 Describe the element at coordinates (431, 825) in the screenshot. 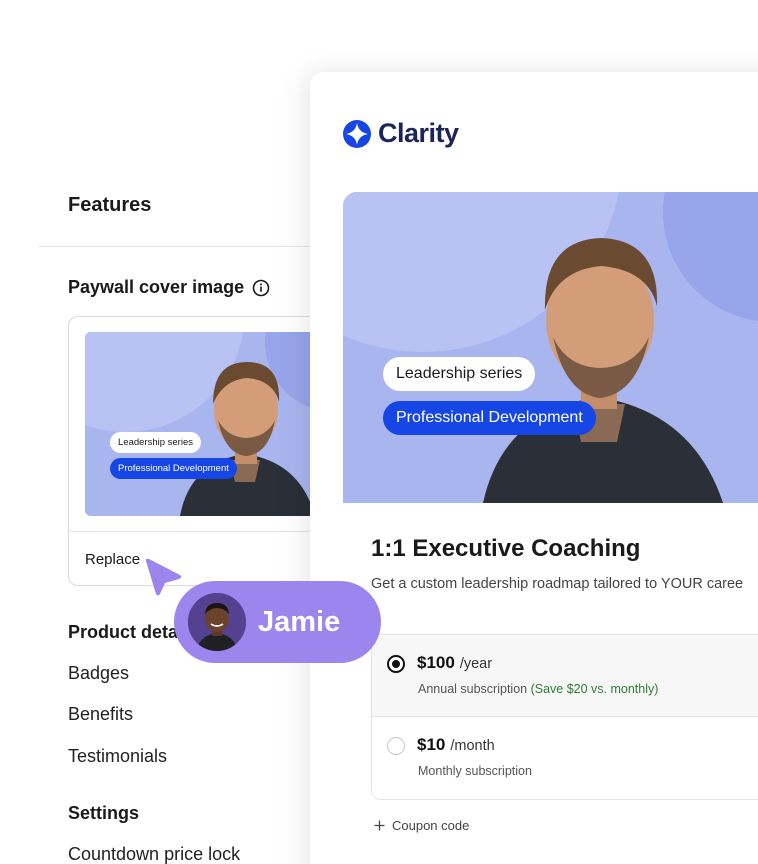

I see `coupon-code-label: Coupon code` at that location.